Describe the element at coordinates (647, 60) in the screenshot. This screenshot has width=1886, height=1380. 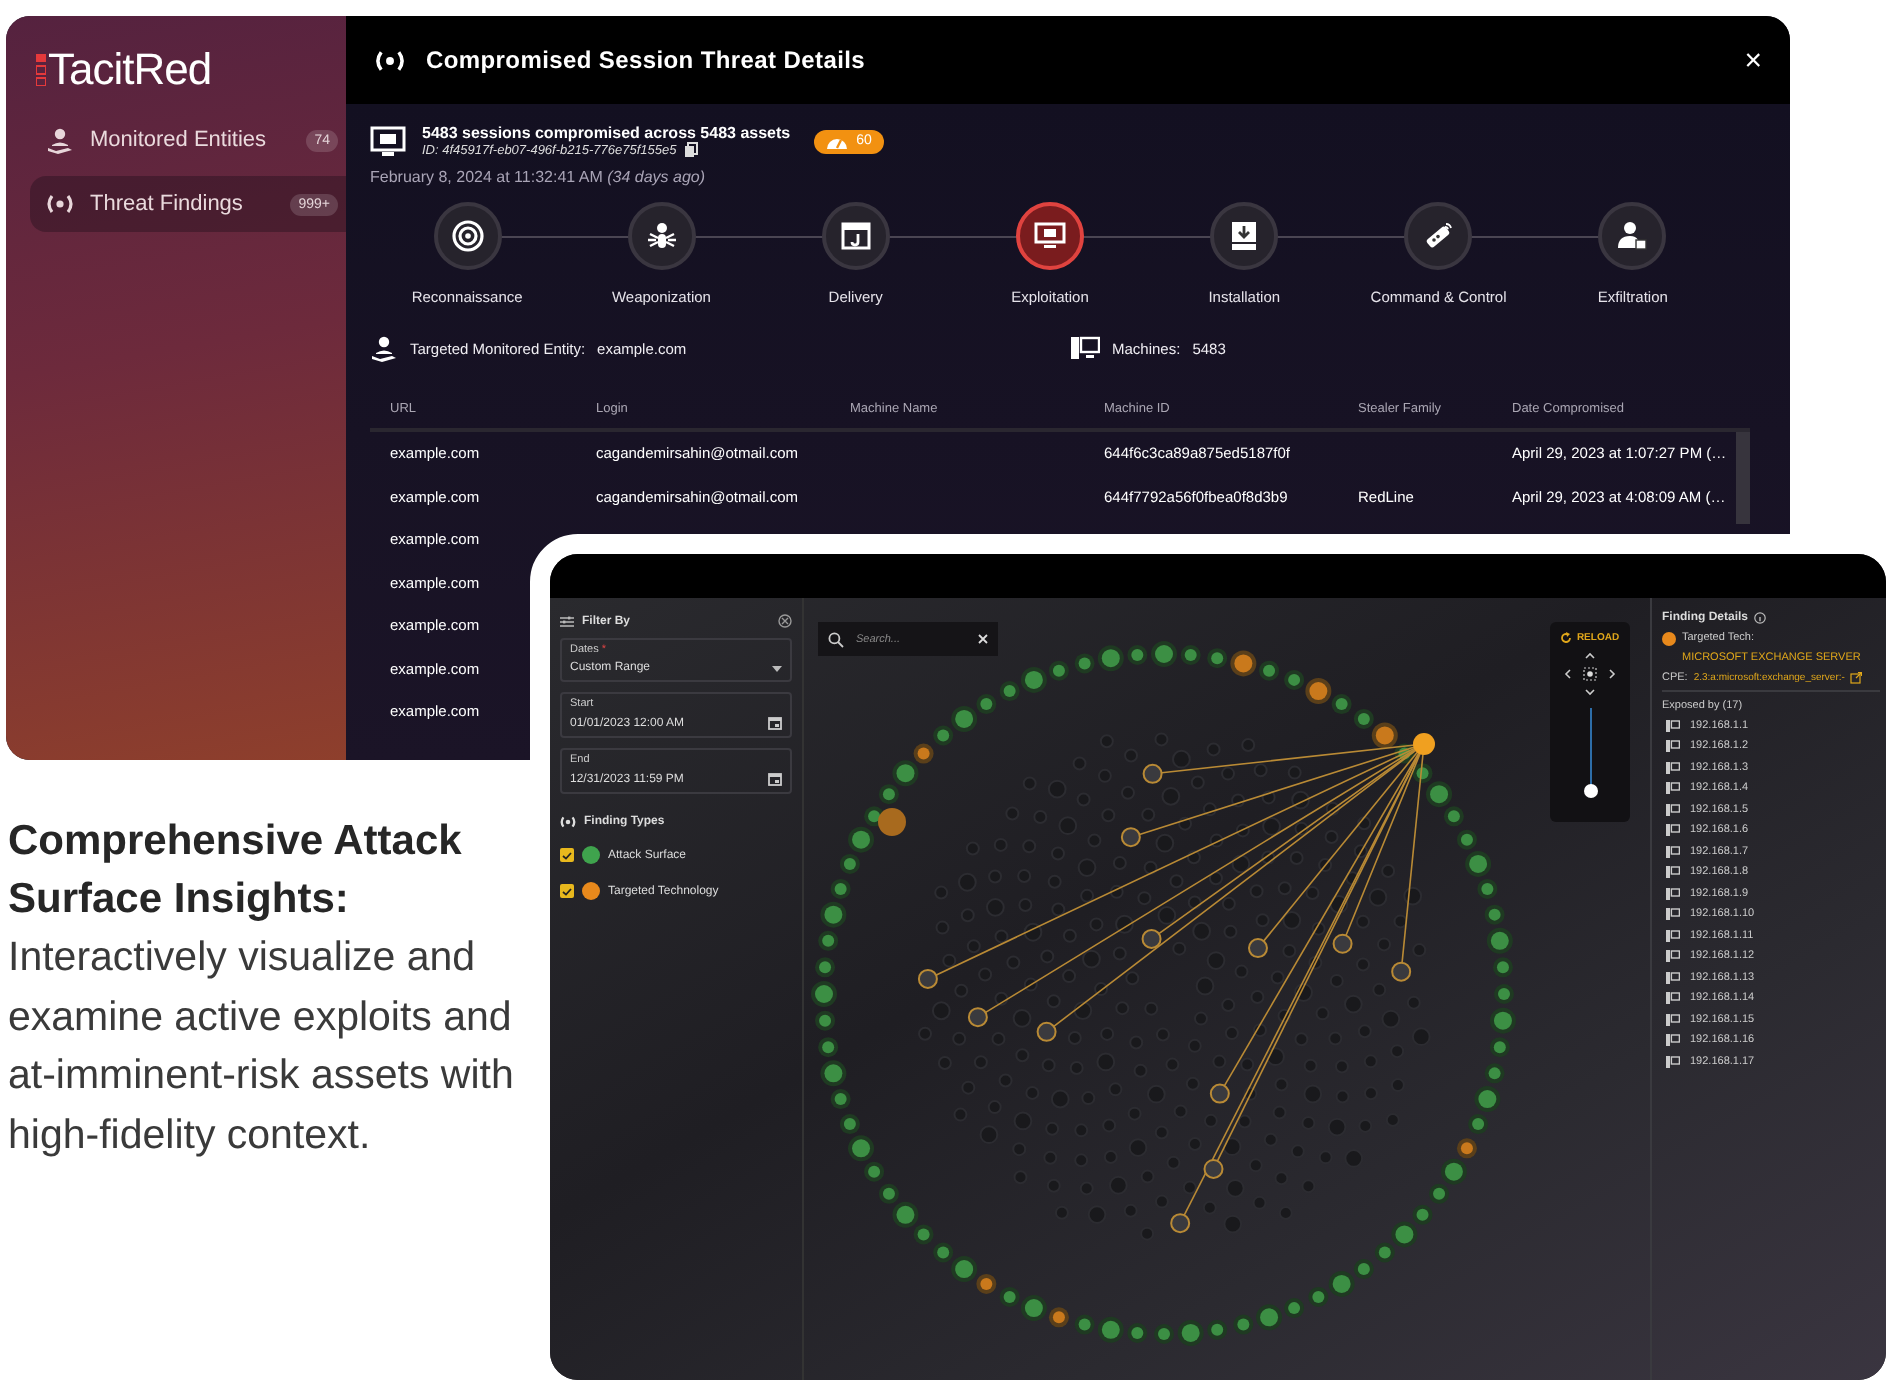
I see `dialog-title: Compromised Session Threat Details` at that location.